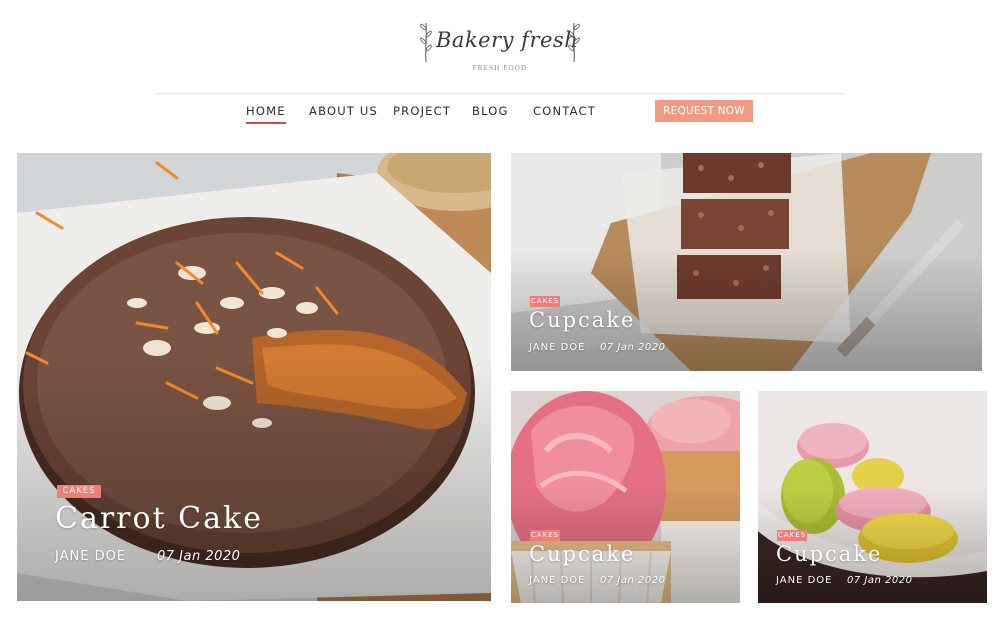 Image resolution: width=1000 pixels, height=621 pixels. I want to click on logo-script-text: Bakery fresh, so click(507, 40).